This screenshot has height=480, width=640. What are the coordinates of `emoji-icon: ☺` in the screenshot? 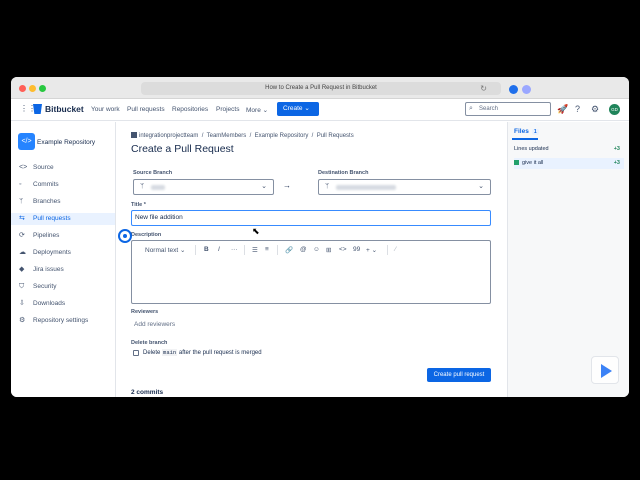 It's located at (316, 249).